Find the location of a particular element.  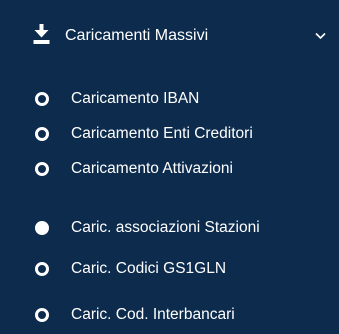

submenu-item-caric-cod-interbancari: Caric. Cod. Interbancari is located at coordinates (169, 315).